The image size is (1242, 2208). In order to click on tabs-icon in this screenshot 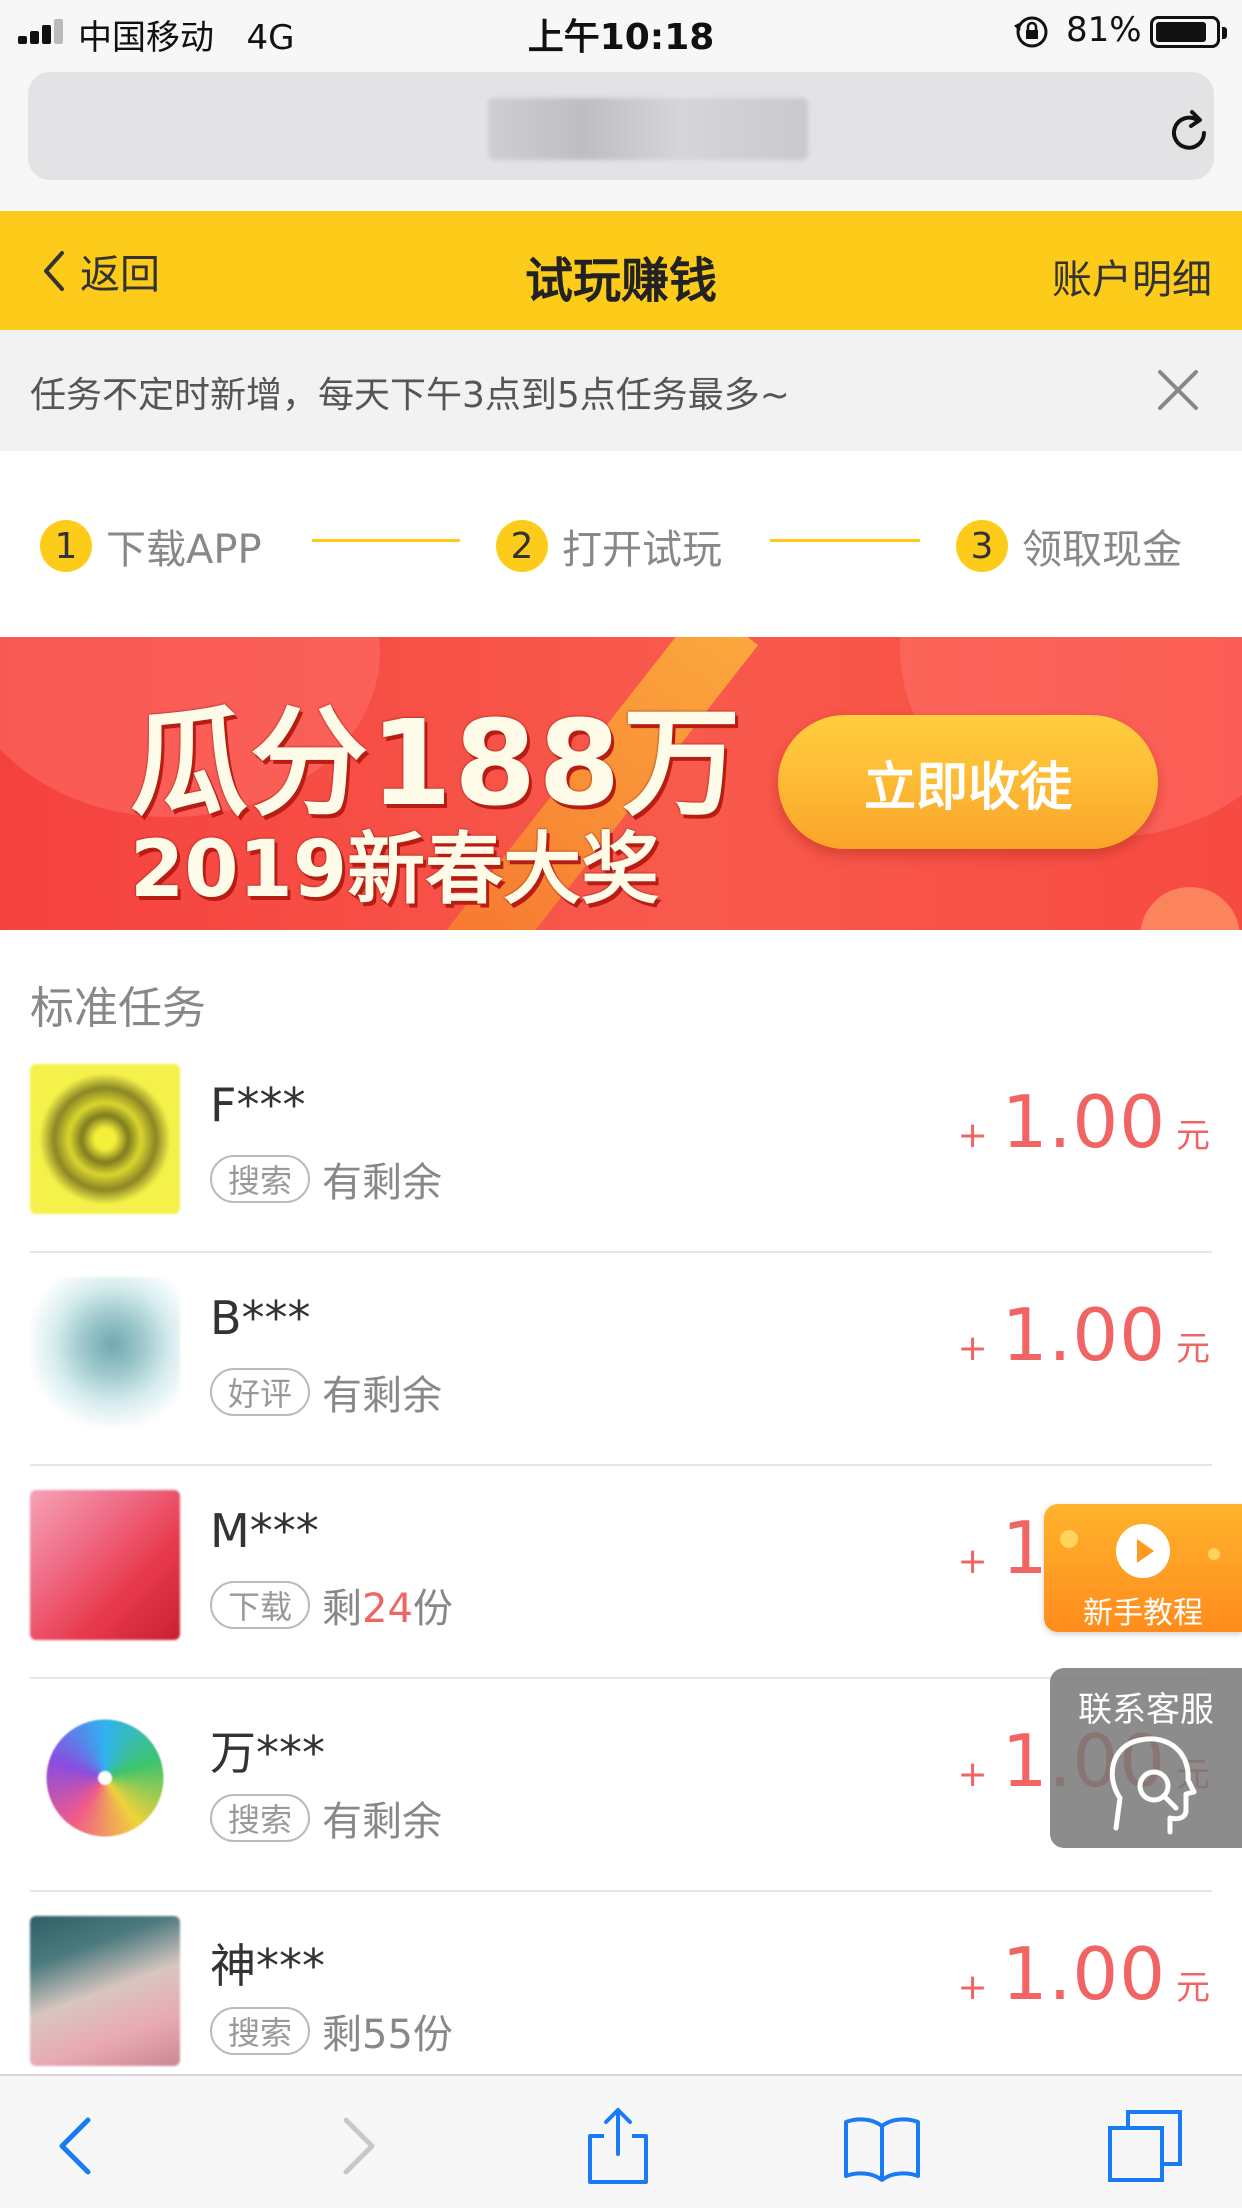, I will do `click(1146, 2146)`.